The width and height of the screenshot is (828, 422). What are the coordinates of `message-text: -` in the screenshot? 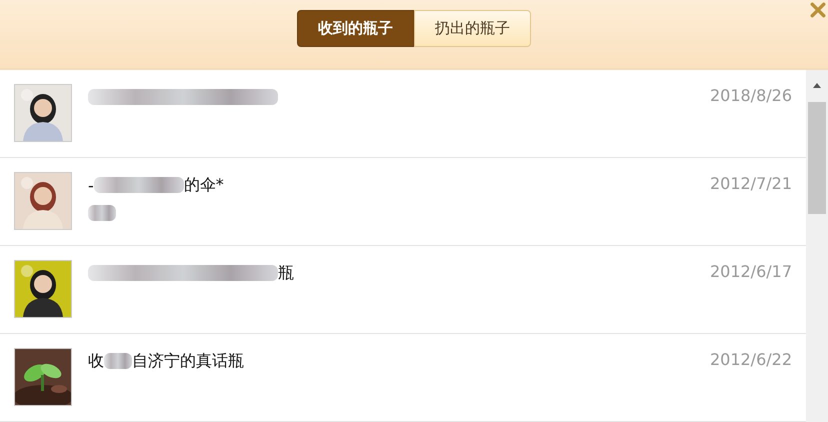 It's located at (91, 185).